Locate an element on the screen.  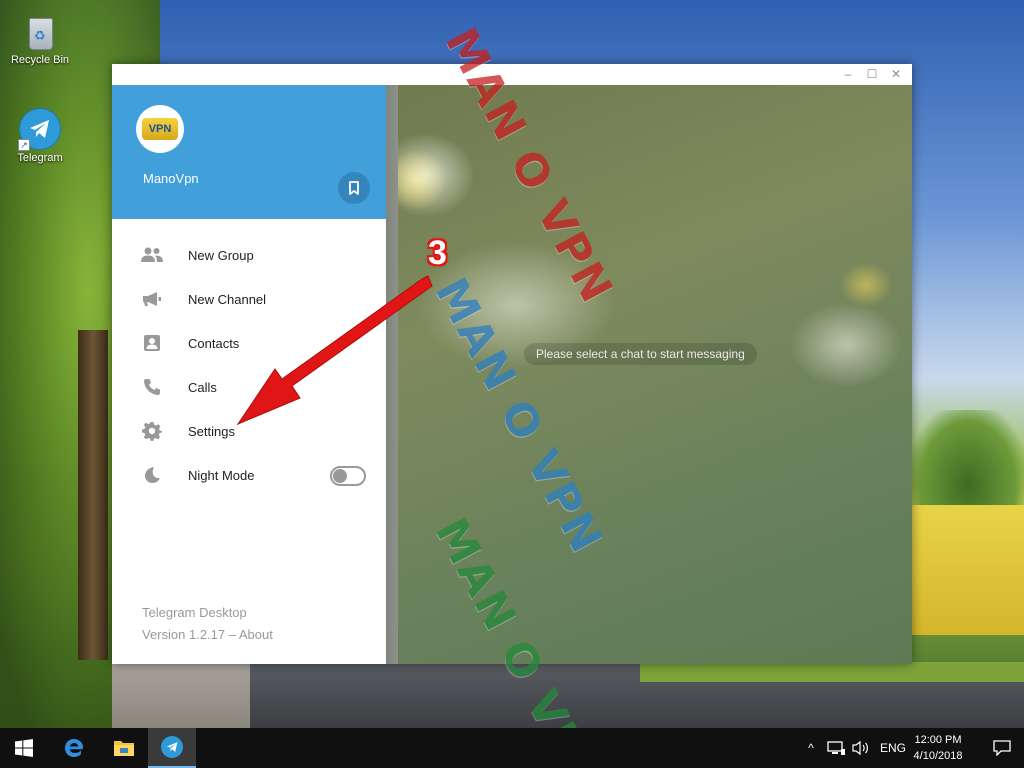
window-titlebar: – ☐ ✕ is located at coordinates (512, 74).